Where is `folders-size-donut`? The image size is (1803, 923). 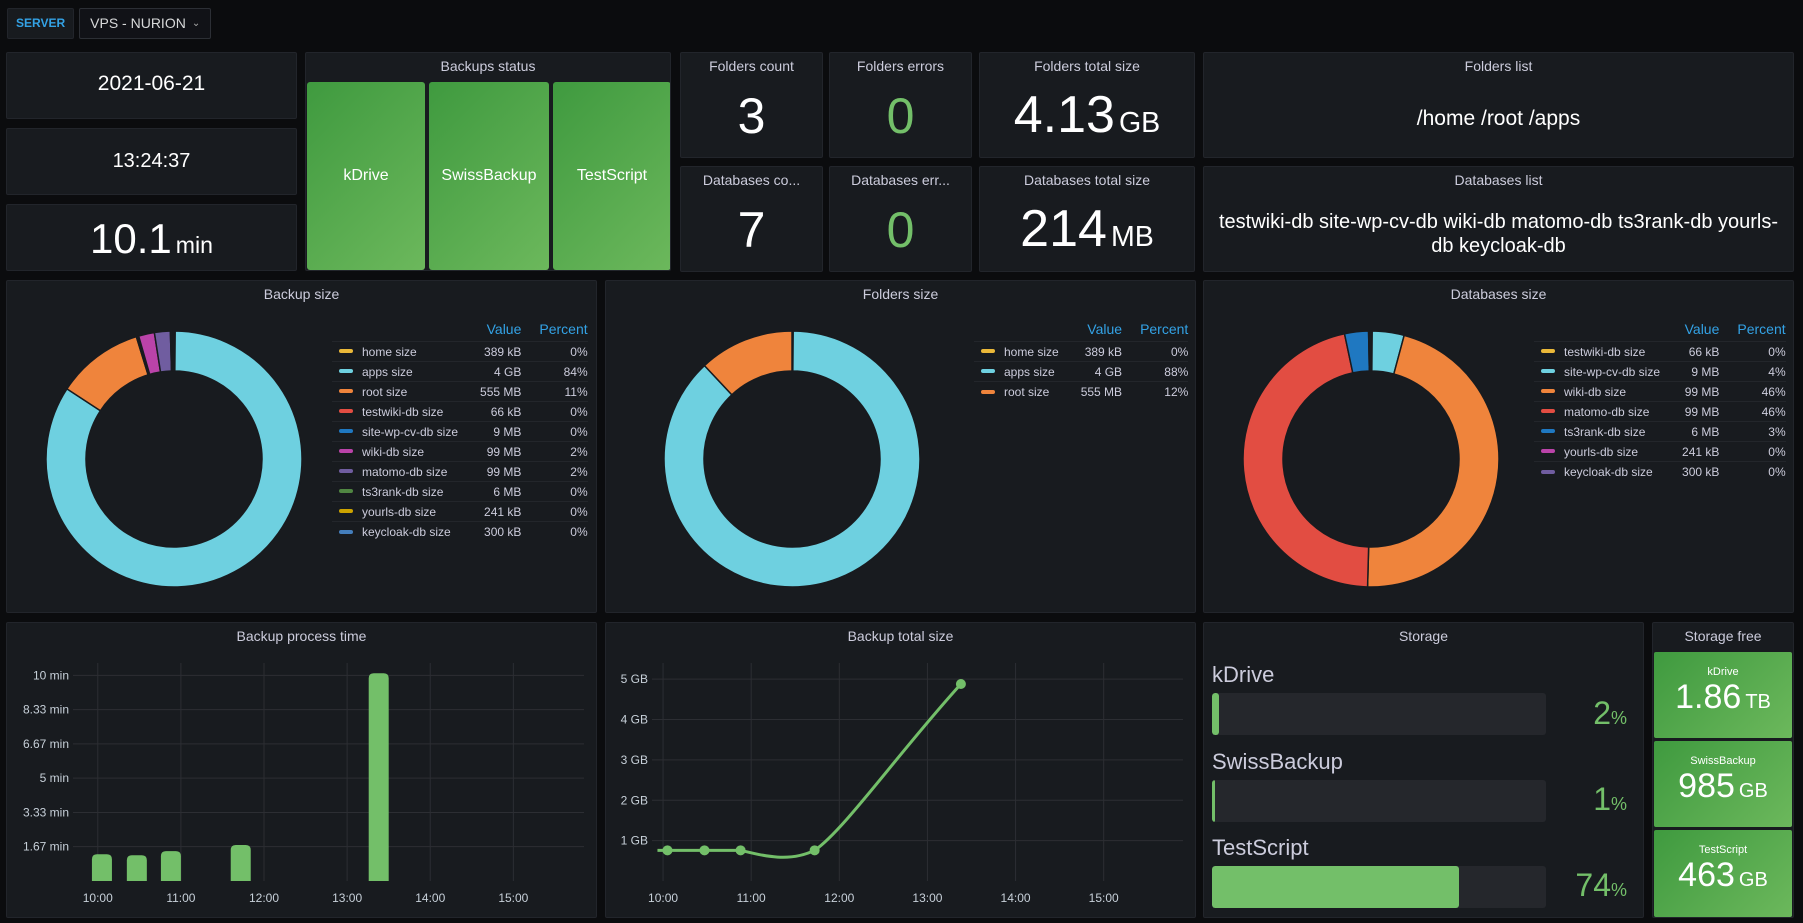
folders-size-donut is located at coordinates (792, 459).